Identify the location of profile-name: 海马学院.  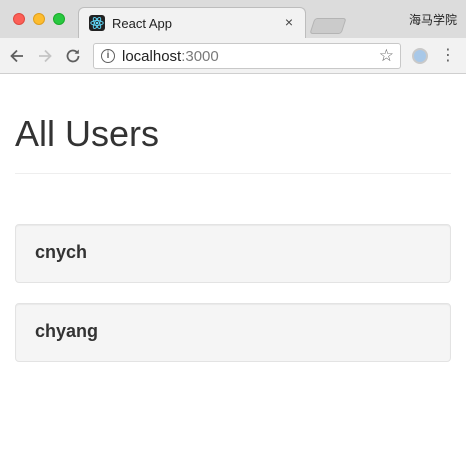
(433, 19).